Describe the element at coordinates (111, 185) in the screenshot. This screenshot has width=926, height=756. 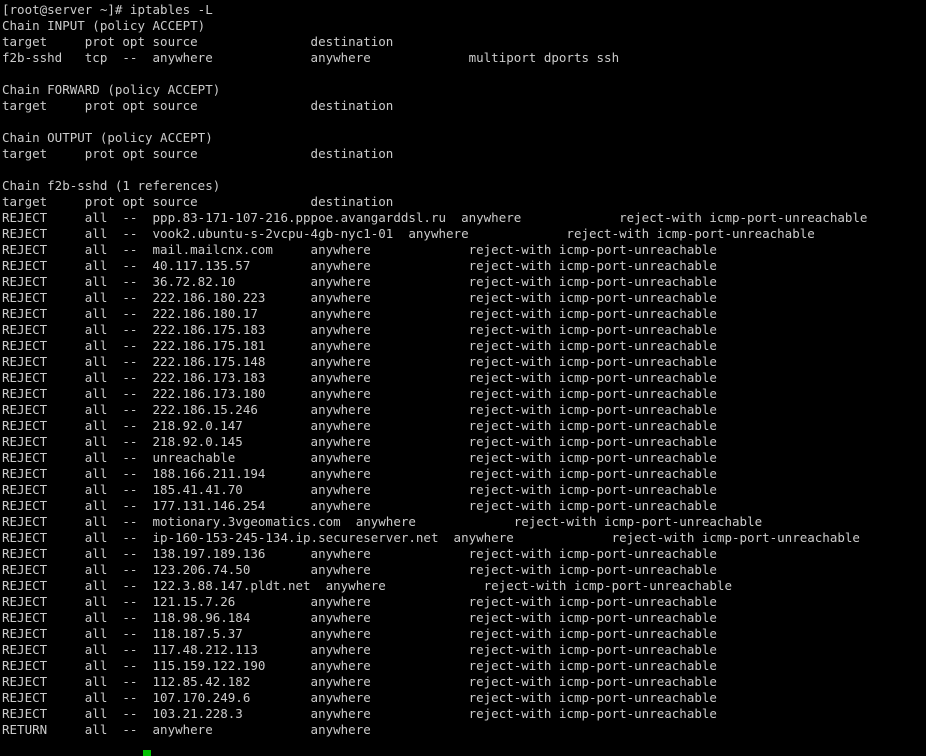
I see `terminal-line: Chain f2b-sshd (1 references)` at that location.